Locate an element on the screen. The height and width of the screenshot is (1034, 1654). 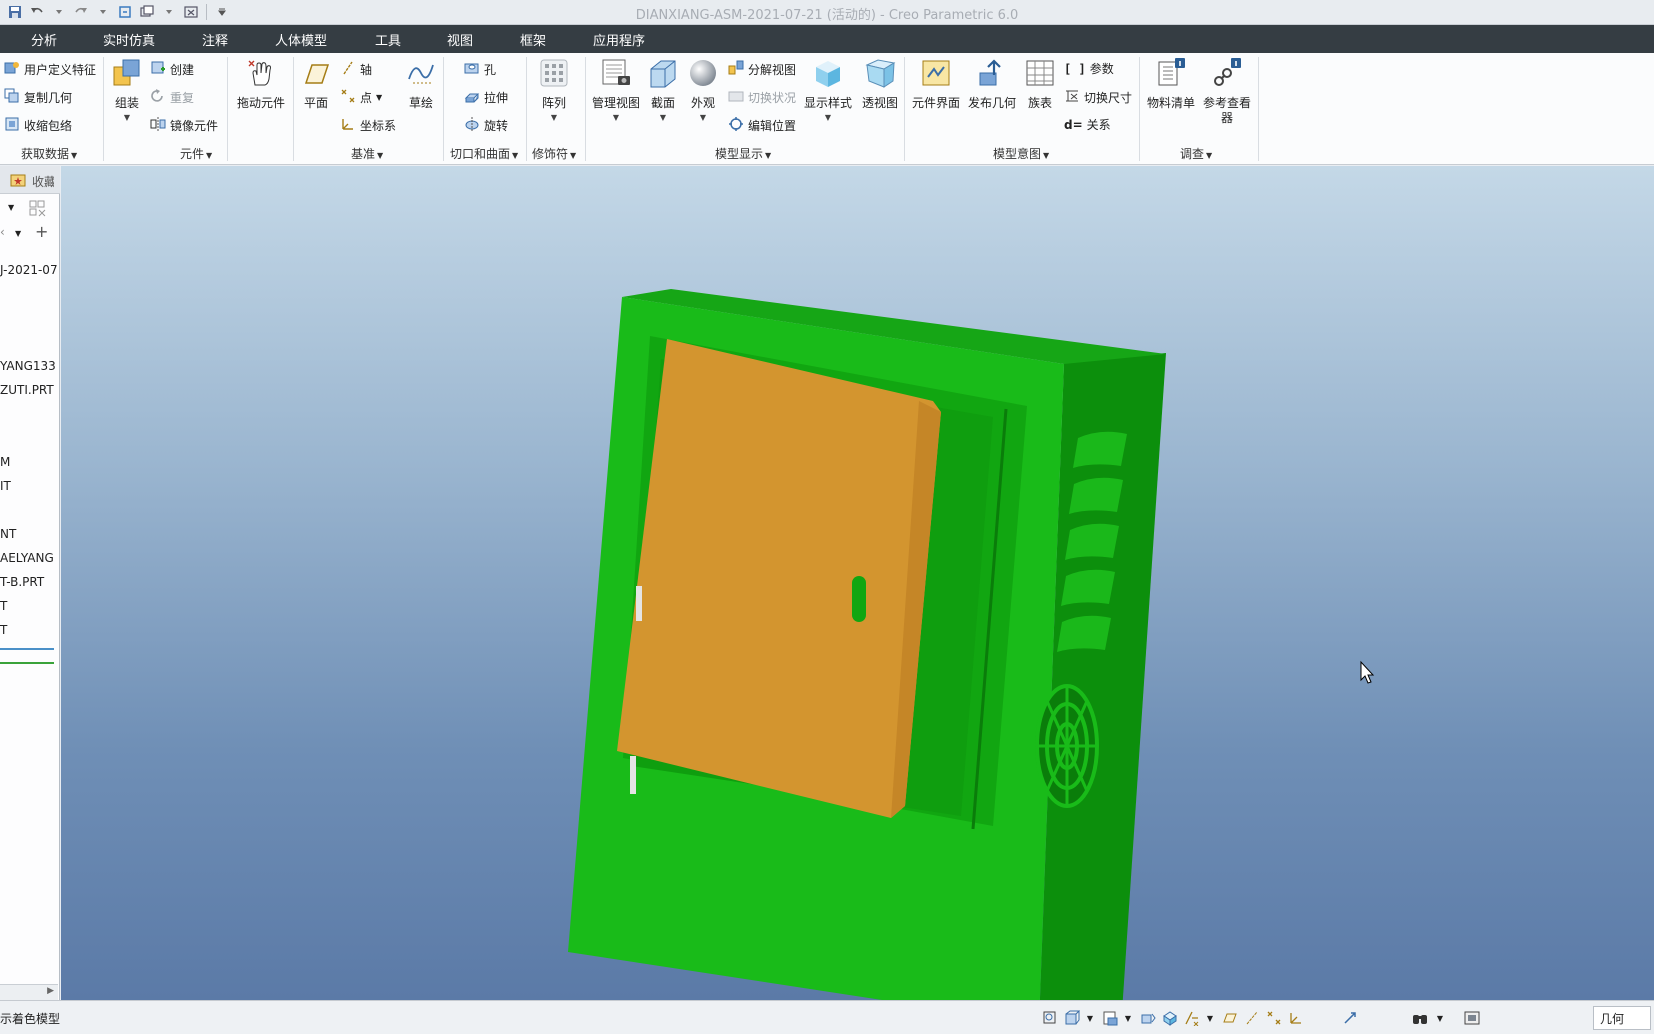
tab-annotate: 注释 is located at coordinates (215, 39).